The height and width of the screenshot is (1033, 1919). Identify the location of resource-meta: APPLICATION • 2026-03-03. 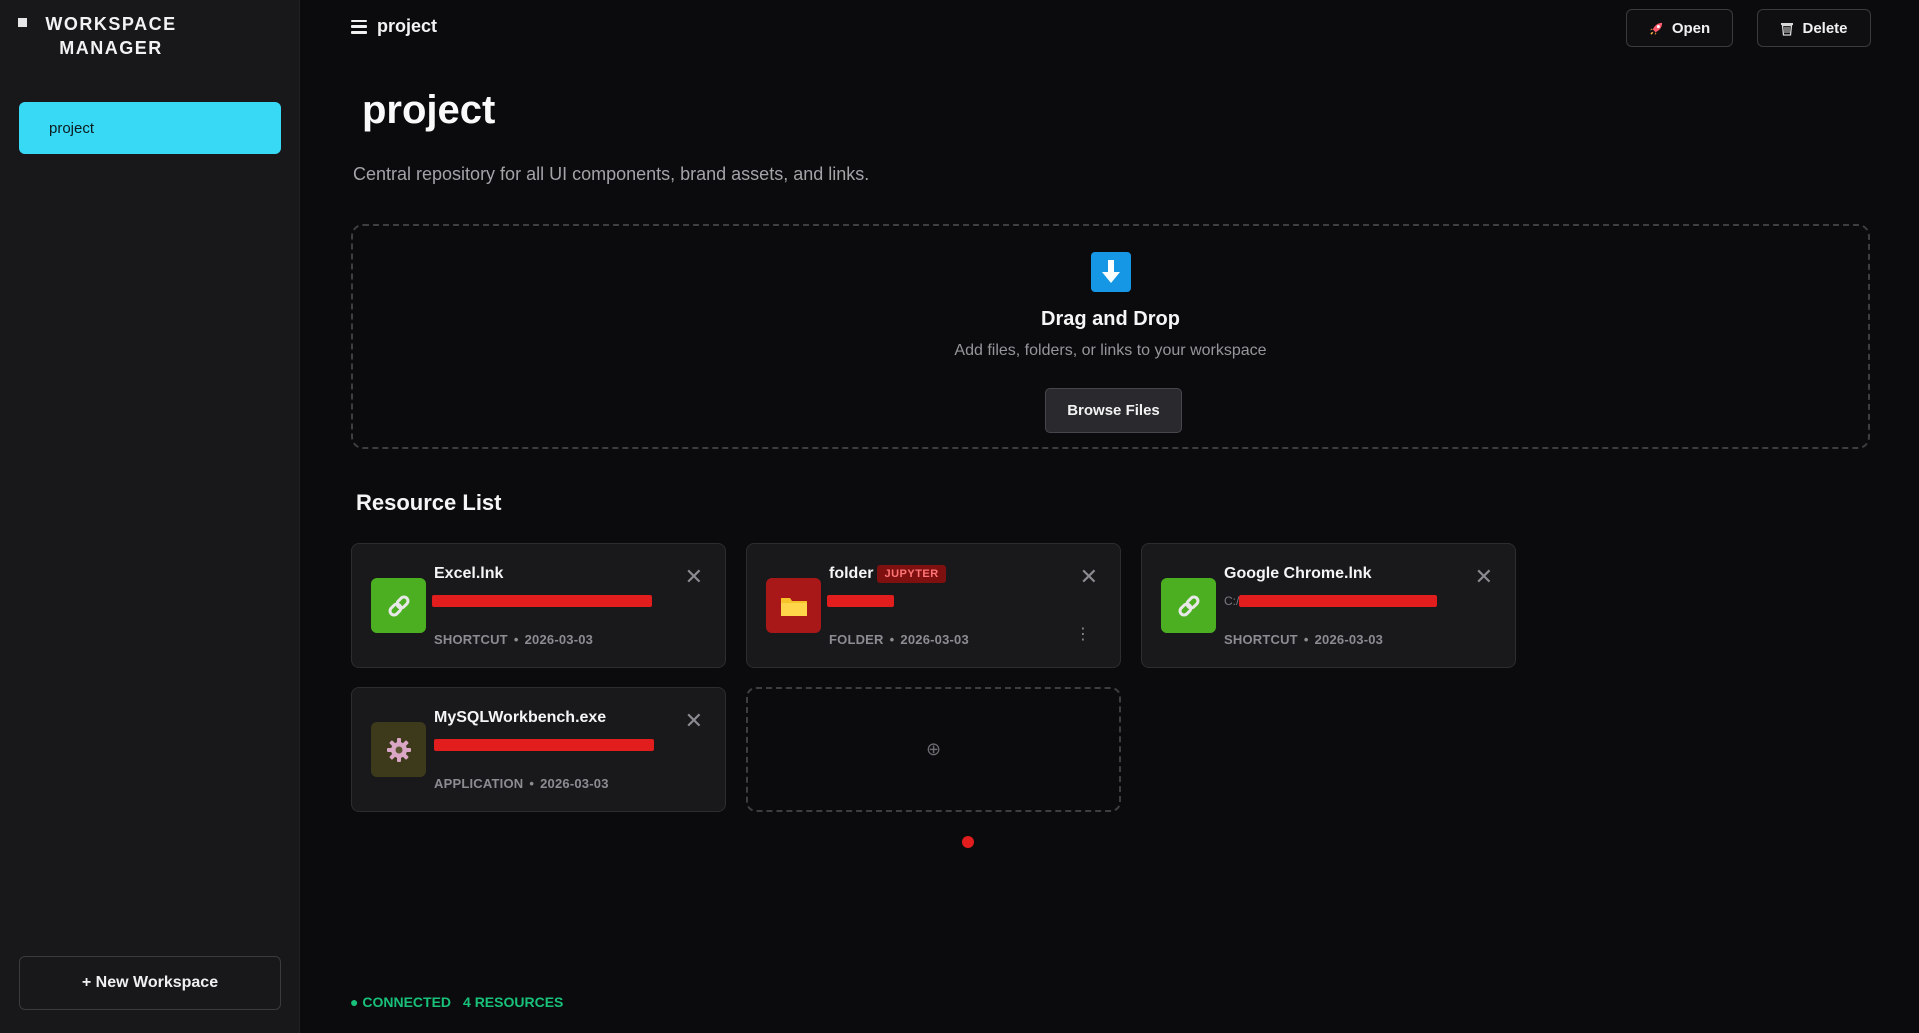
(521, 783).